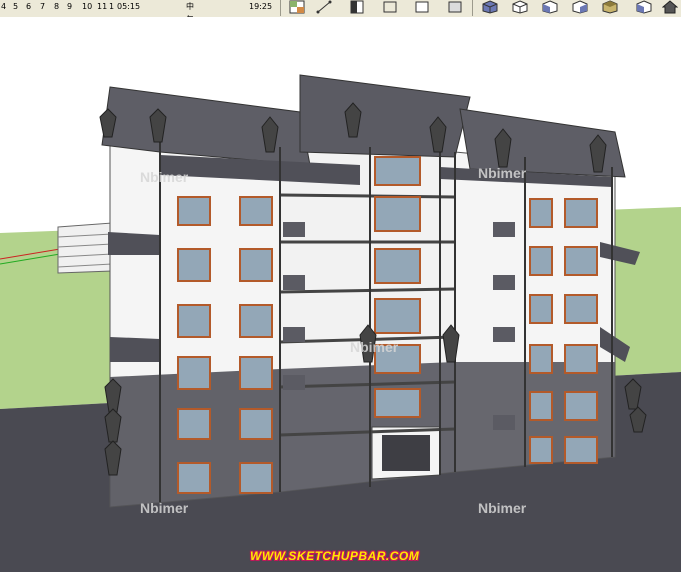  I want to click on back-cube-icon, so click(610, 7).